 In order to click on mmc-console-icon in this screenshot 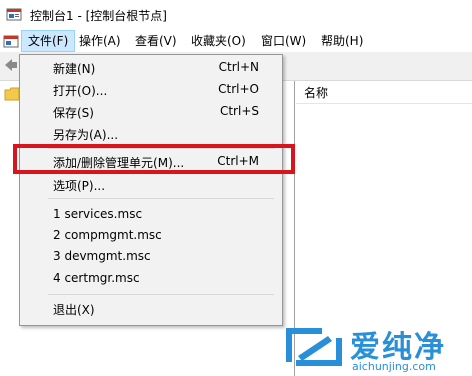, I will do `click(14, 14)`.